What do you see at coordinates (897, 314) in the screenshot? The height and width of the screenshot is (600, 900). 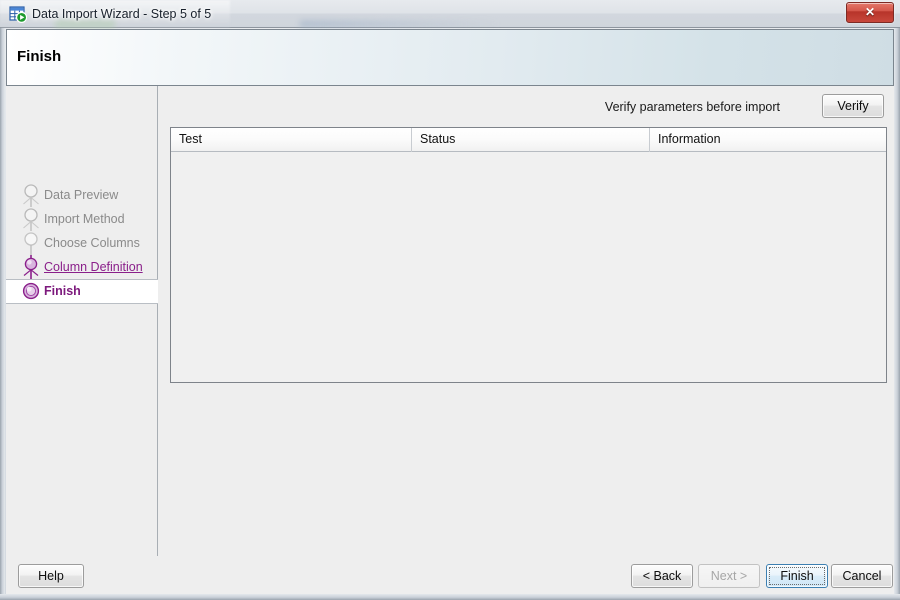 I see `window-frame-right` at bounding box center [897, 314].